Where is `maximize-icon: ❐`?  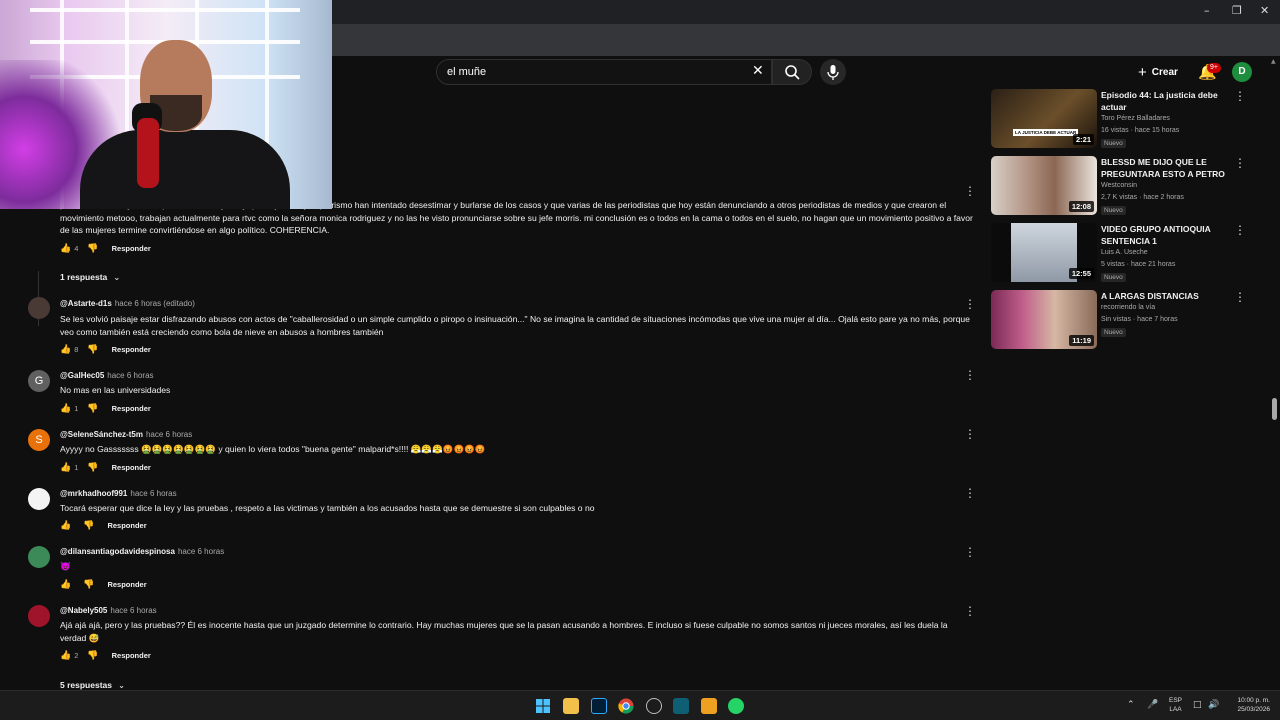
maximize-icon: ❐ is located at coordinates (1237, 10).